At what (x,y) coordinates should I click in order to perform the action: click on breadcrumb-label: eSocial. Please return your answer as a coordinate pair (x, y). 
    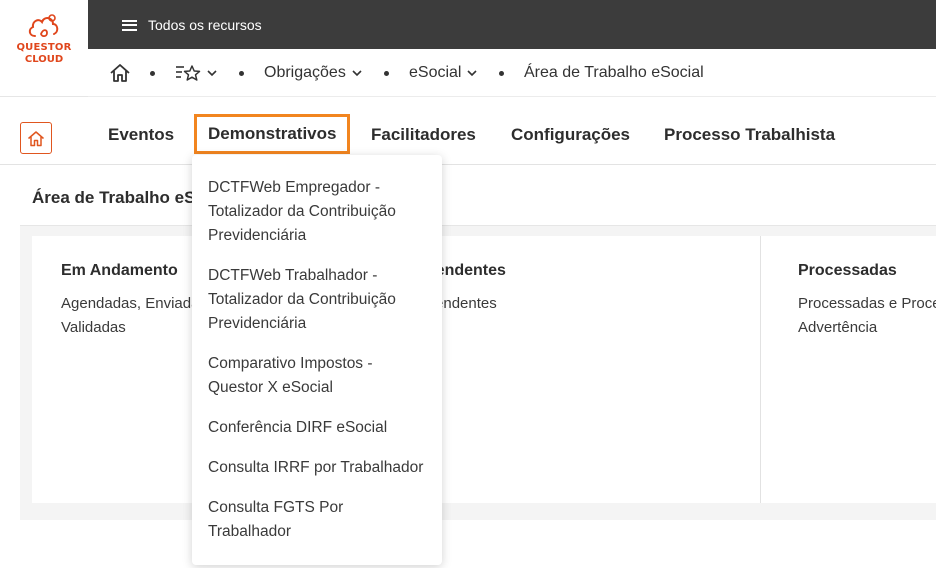
    Looking at the image, I should click on (435, 72).